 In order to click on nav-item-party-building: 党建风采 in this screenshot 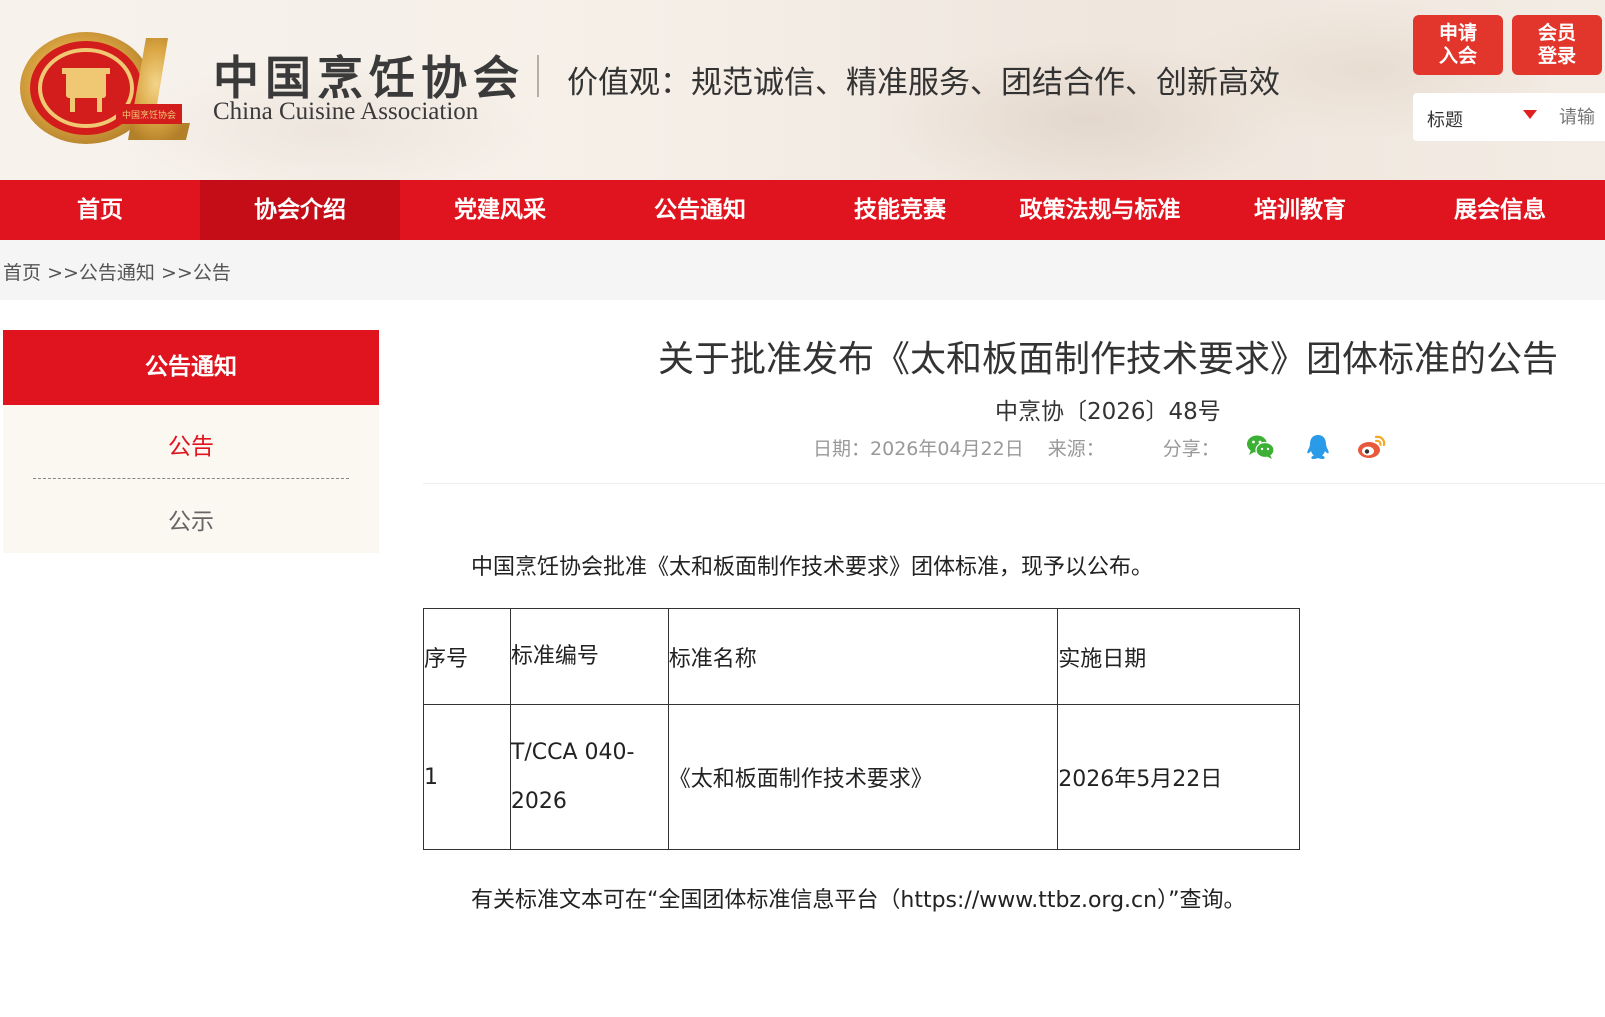, I will do `click(500, 210)`.